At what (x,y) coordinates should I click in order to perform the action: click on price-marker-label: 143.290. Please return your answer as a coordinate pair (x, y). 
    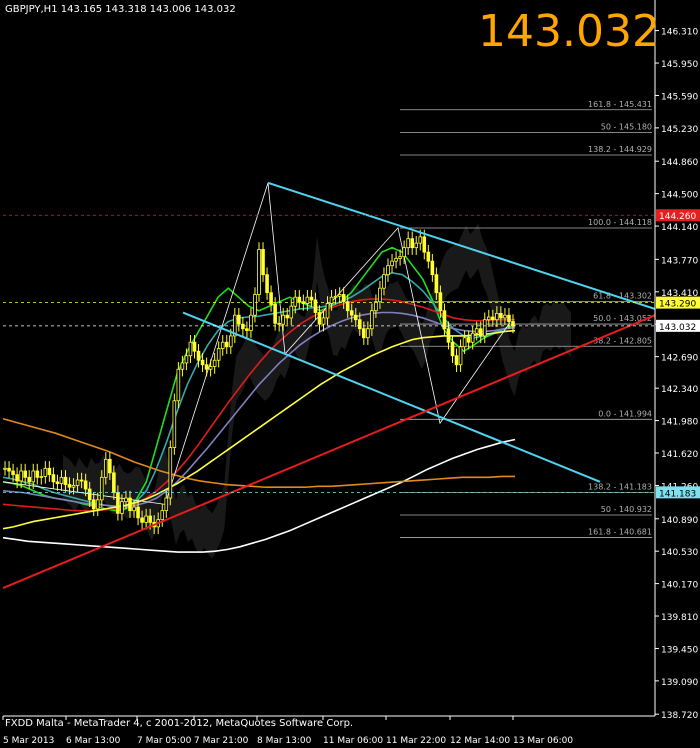
    Looking at the image, I should click on (677, 305).